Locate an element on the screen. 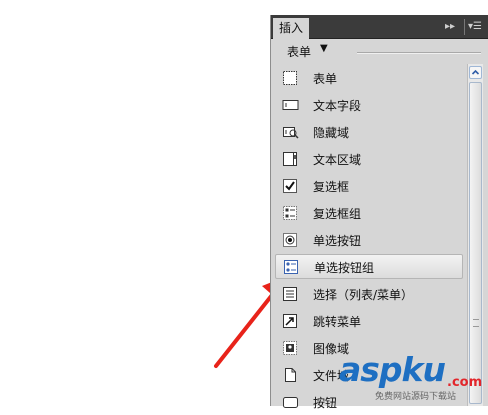 Image resolution: width=488 pixels, height=415 pixels. radio-button-icon is located at coordinates (290, 240).